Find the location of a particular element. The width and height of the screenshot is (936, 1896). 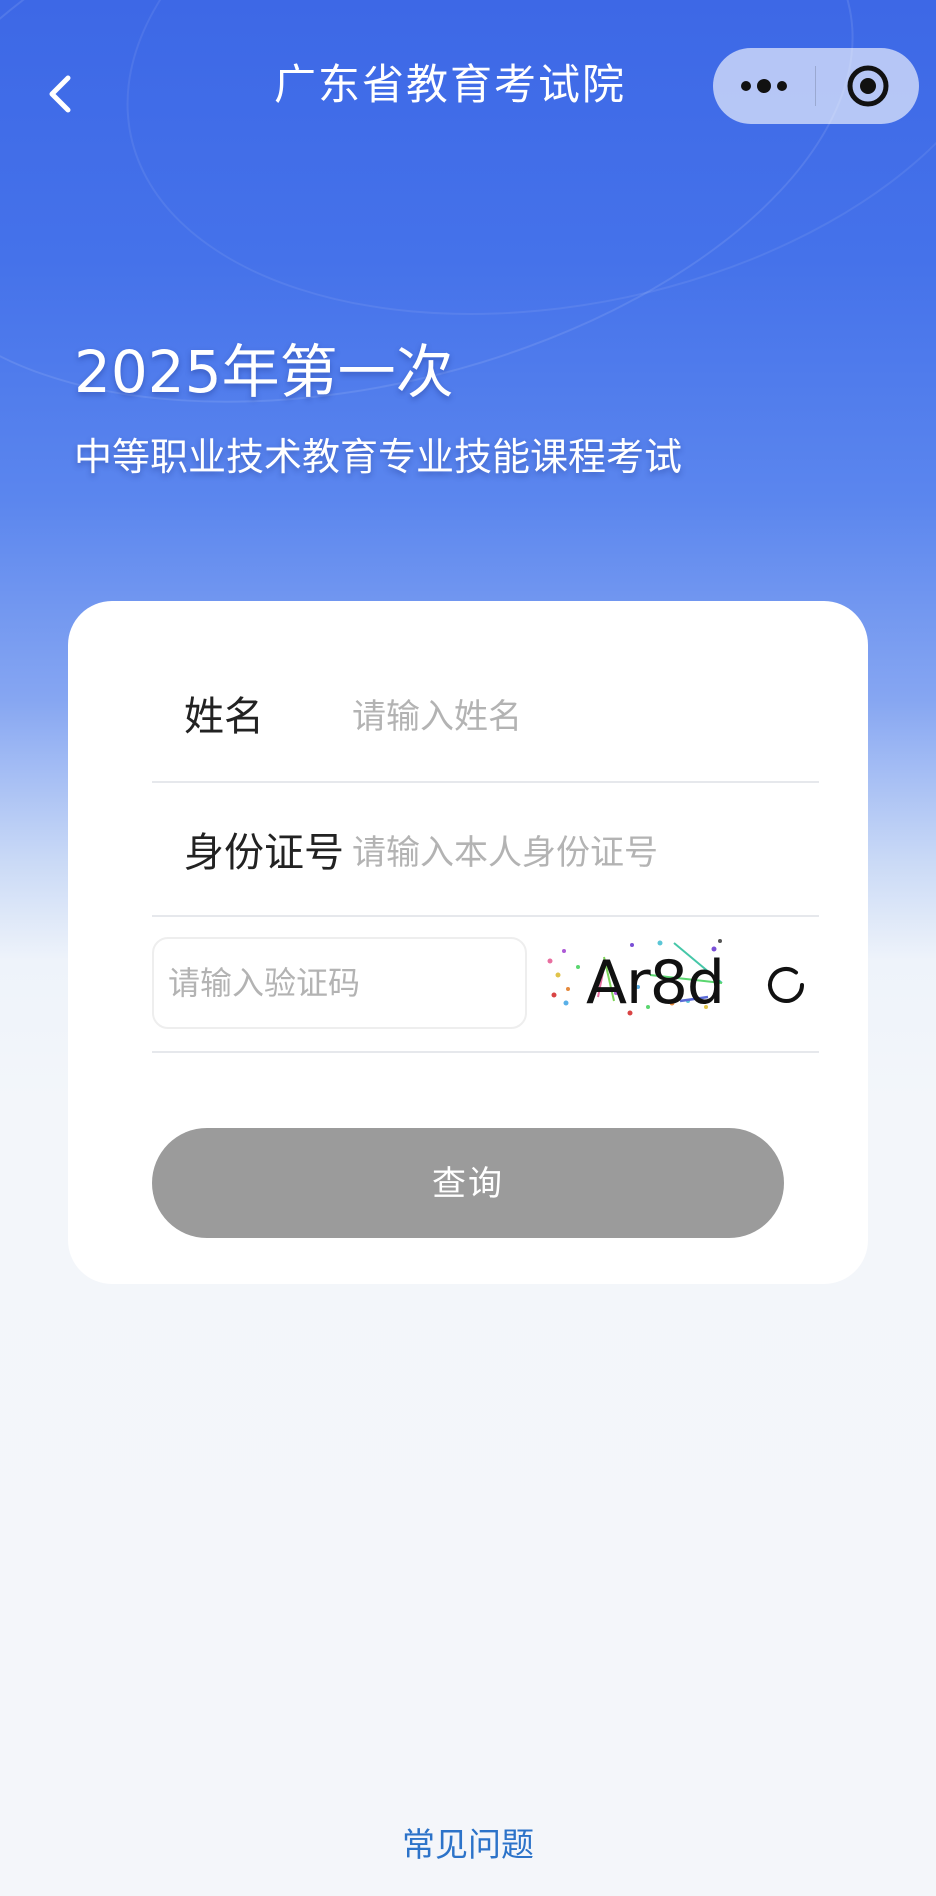

more-button is located at coordinates (764, 86).